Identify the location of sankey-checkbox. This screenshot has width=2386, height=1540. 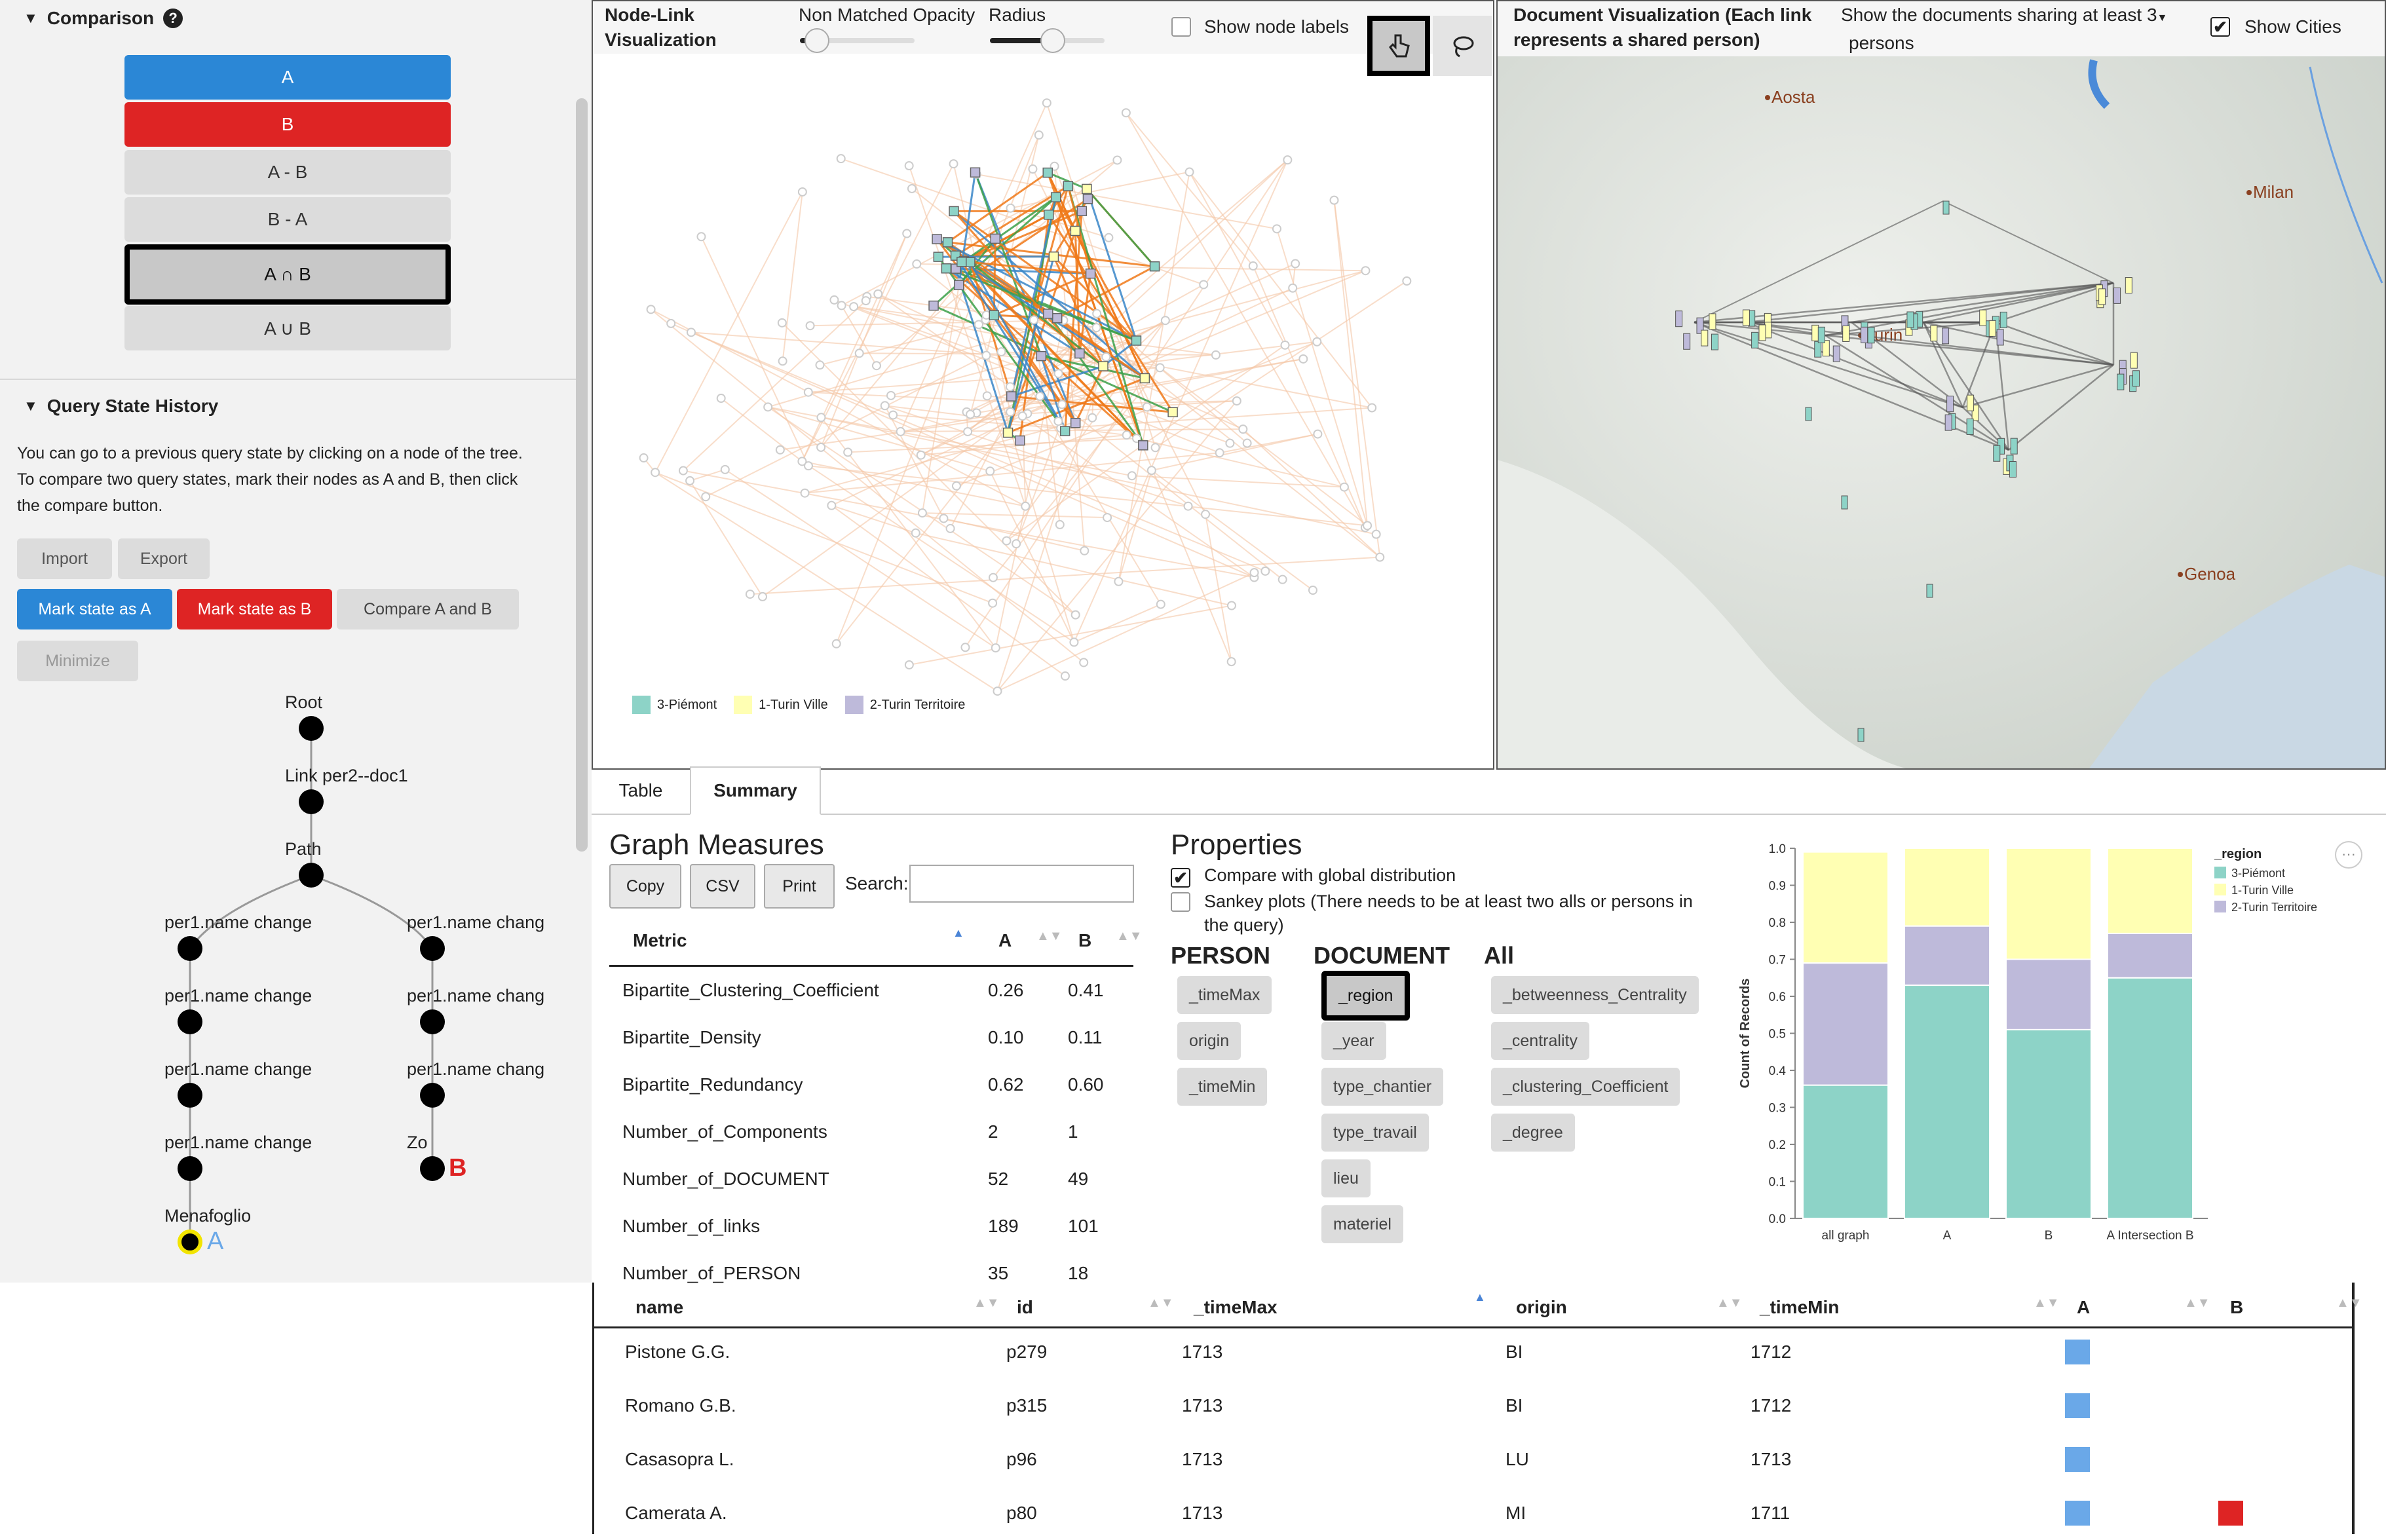
(1180, 902).